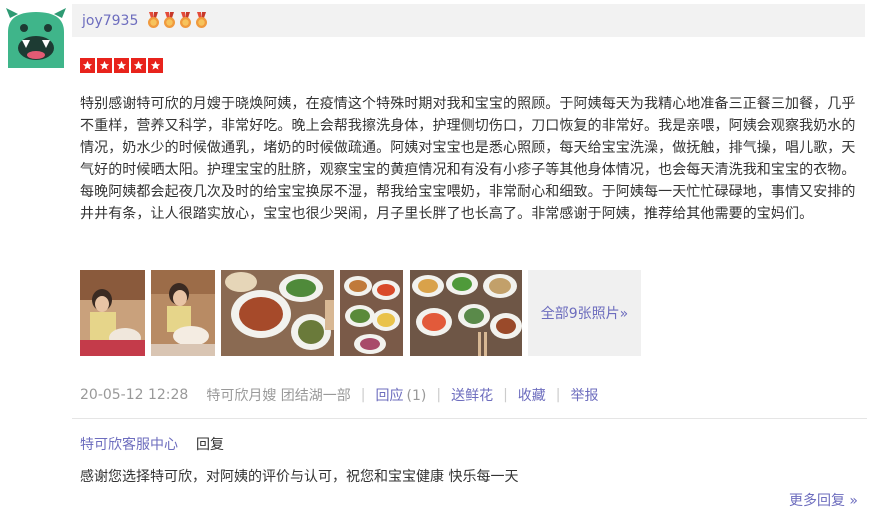 The height and width of the screenshot is (520, 881). I want to click on send-flower-link: 送鲜花, so click(472, 395).